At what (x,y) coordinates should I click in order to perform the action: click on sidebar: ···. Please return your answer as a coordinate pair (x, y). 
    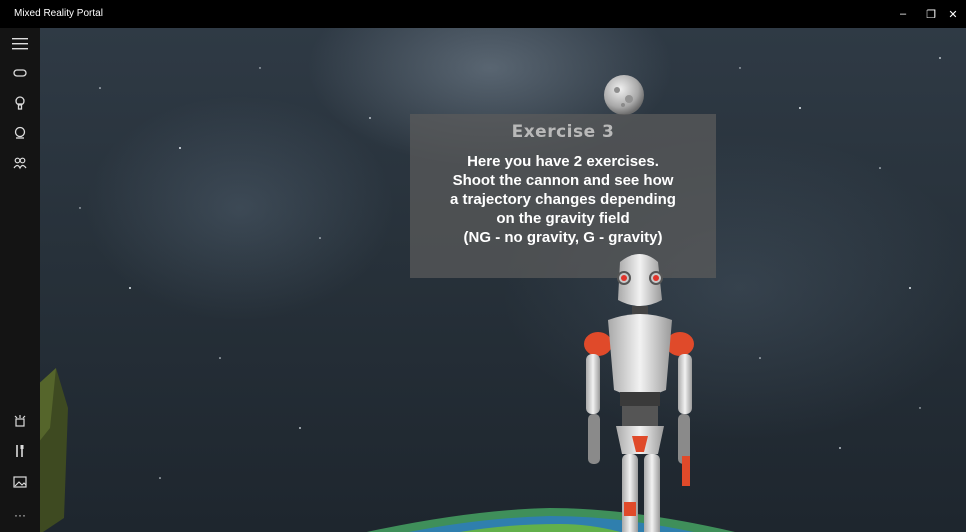
    Looking at the image, I should click on (20, 280).